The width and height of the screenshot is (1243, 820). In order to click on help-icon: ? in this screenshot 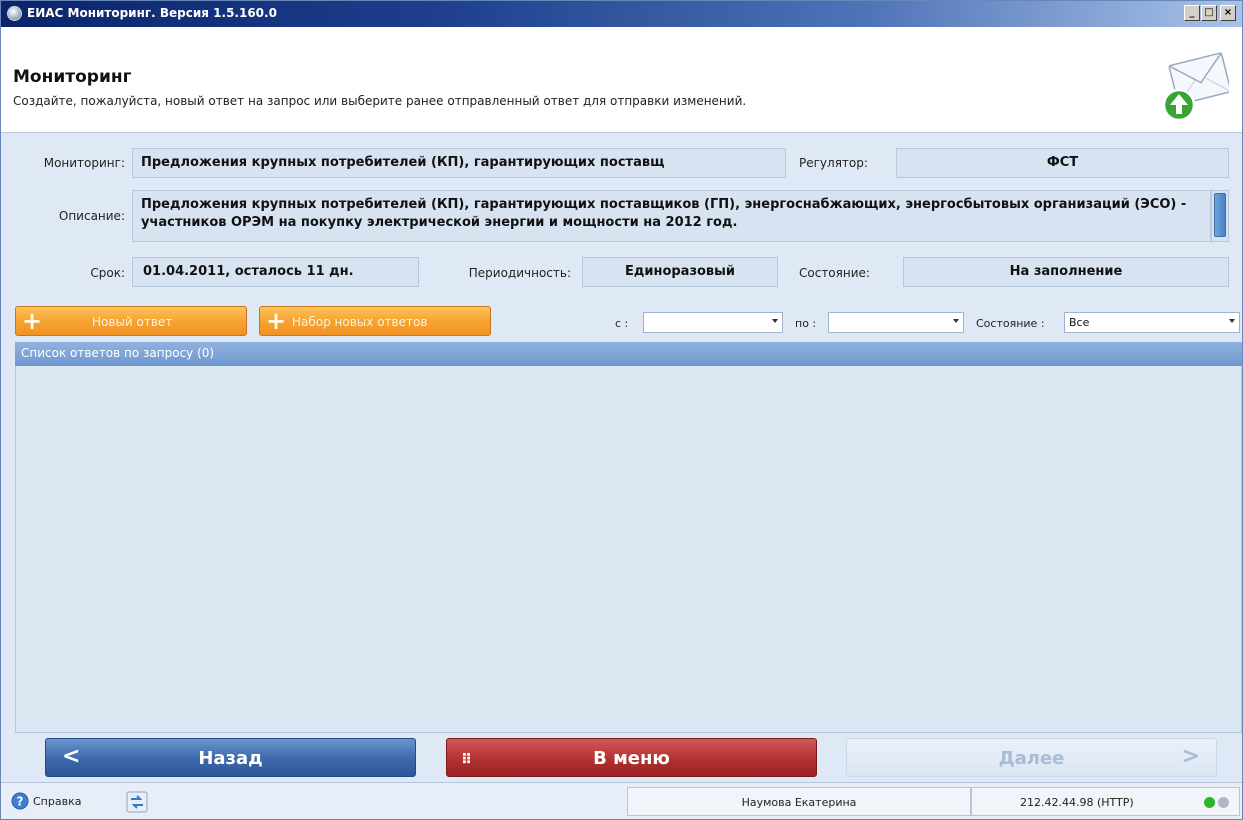, I will do `click(20, 801)`.